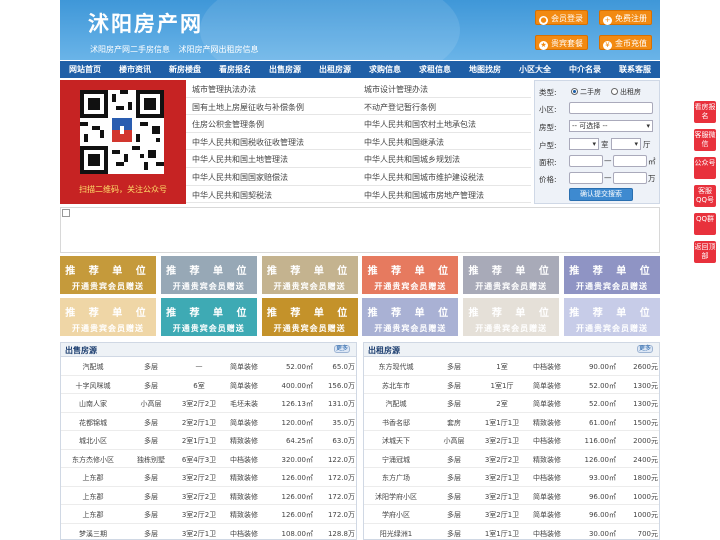  What do you see at coordinates (244, 496) in the screenshot?
I see `listing-cell: 精致装修` at bounding box center [244, 496].